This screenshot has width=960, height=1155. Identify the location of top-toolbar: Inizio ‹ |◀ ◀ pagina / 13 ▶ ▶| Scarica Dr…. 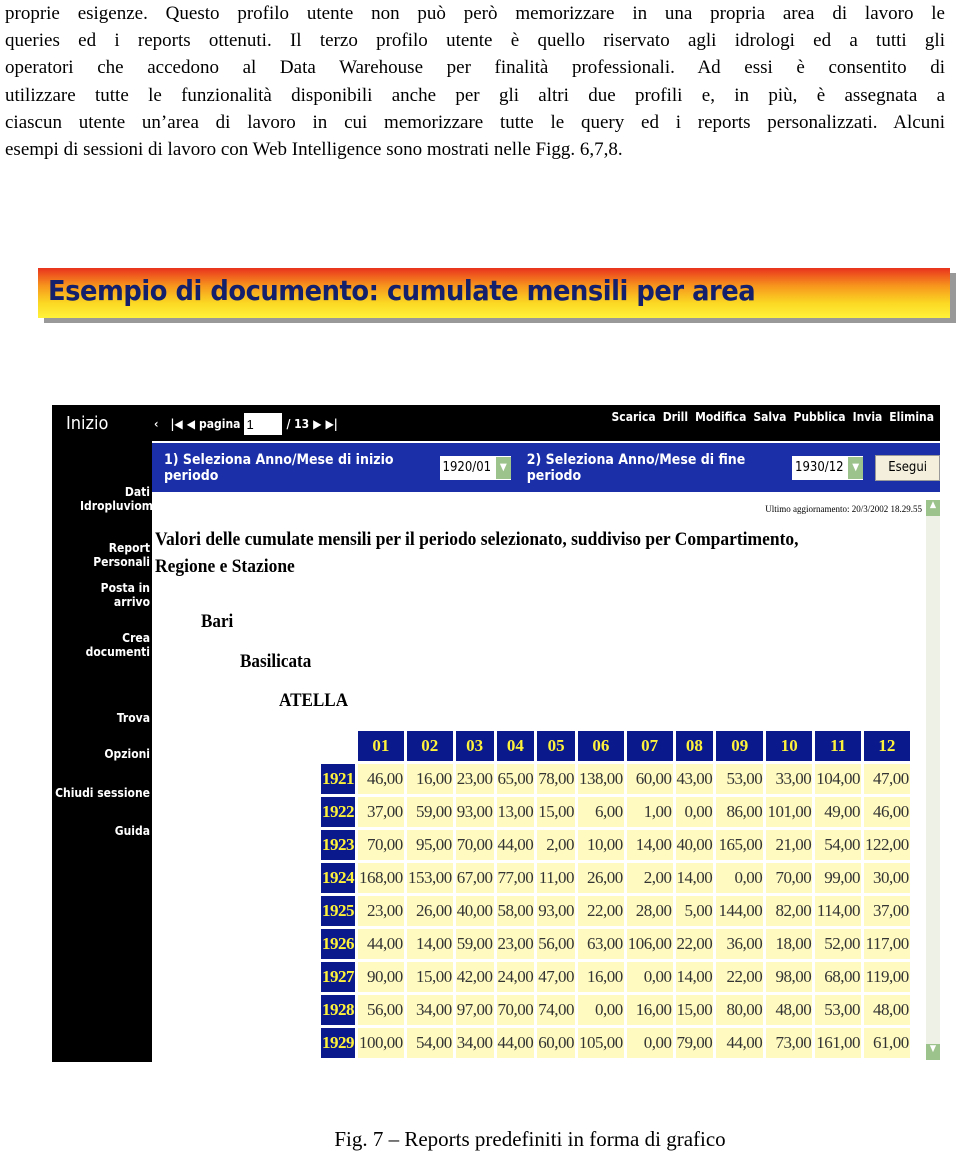
(496, 423).